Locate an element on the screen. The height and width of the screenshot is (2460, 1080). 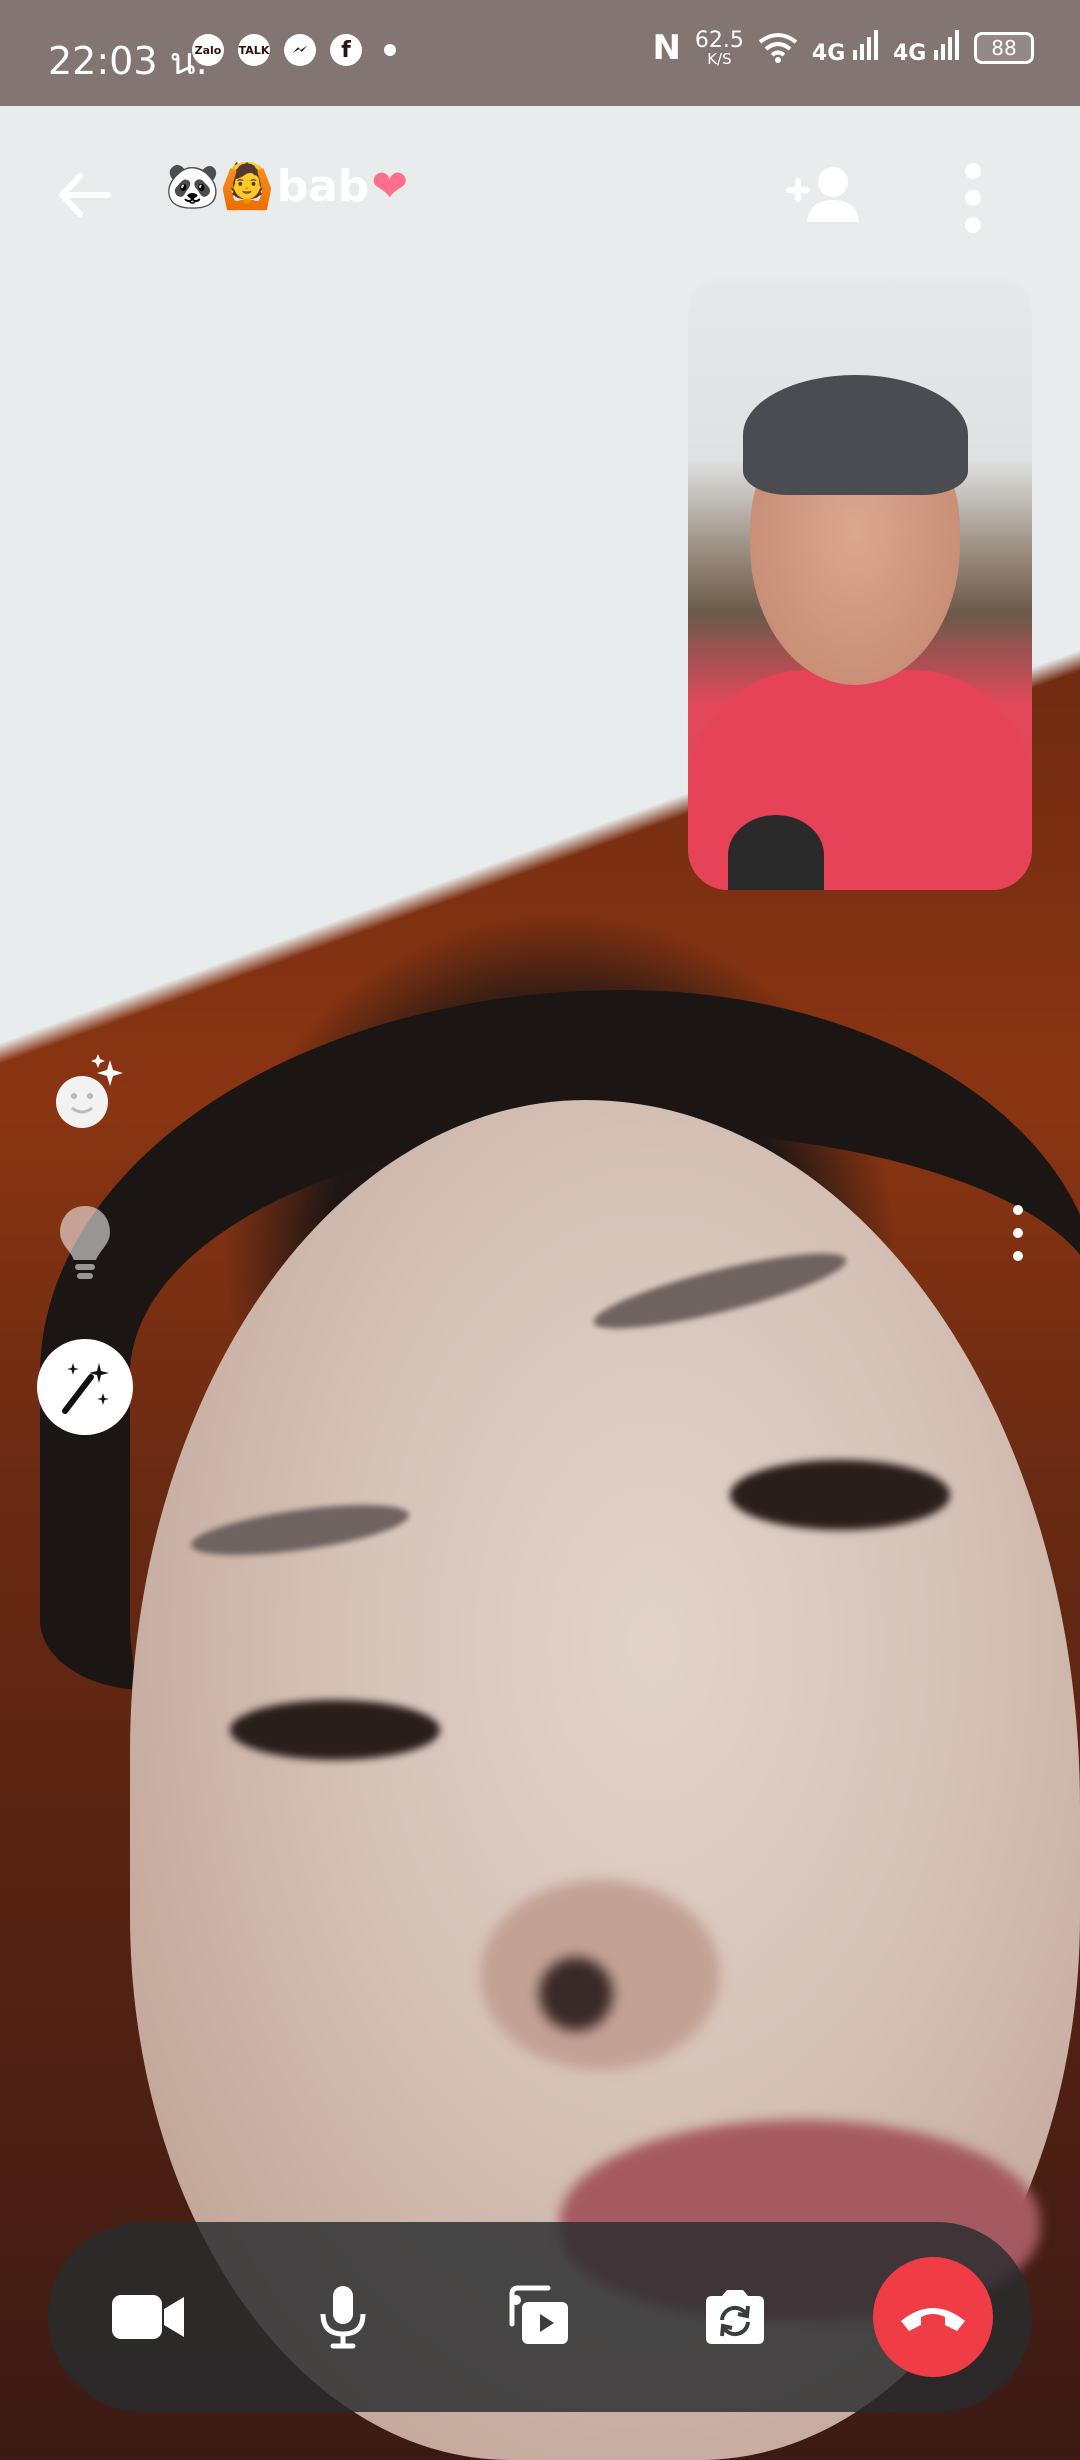
call-controls-bar is located at coordinates (540, 2317).